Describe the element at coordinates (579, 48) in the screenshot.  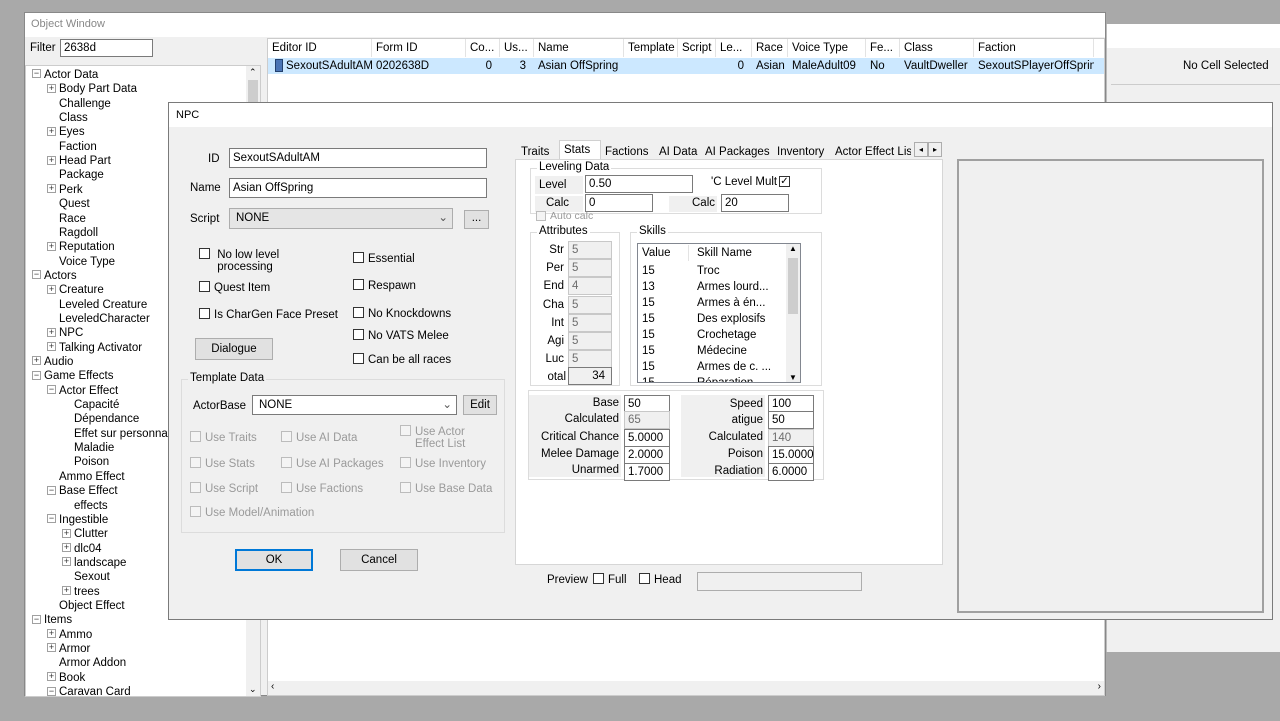
I see `column-header: Name` at that location.